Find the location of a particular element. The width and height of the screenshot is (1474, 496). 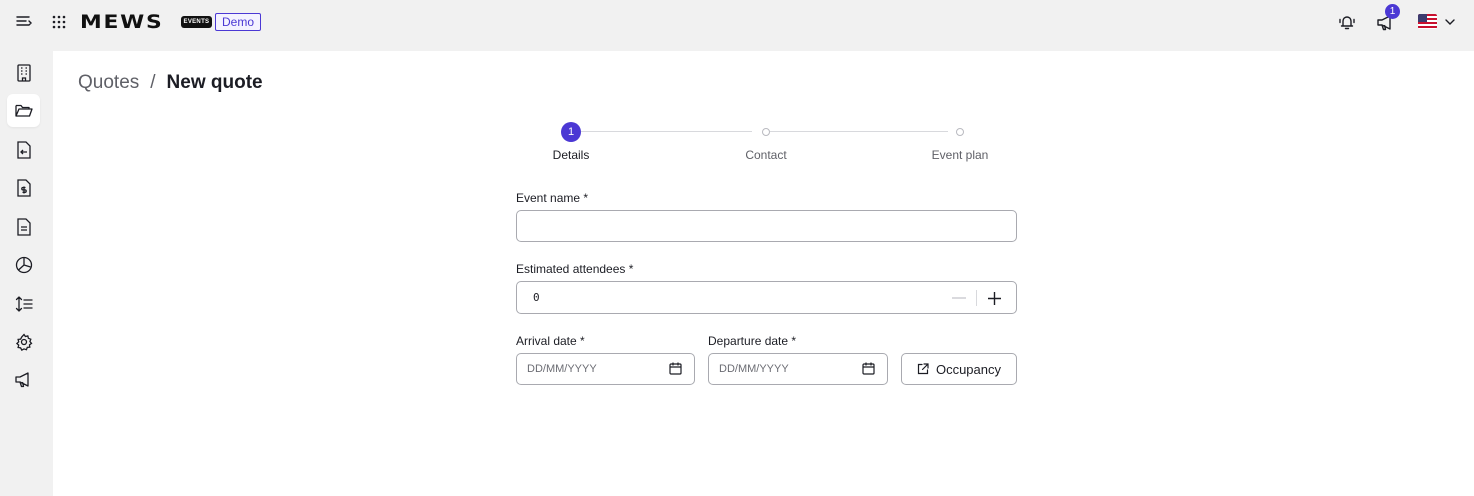

notification-count-badge: 1 is located at coordinates (1392, 11).